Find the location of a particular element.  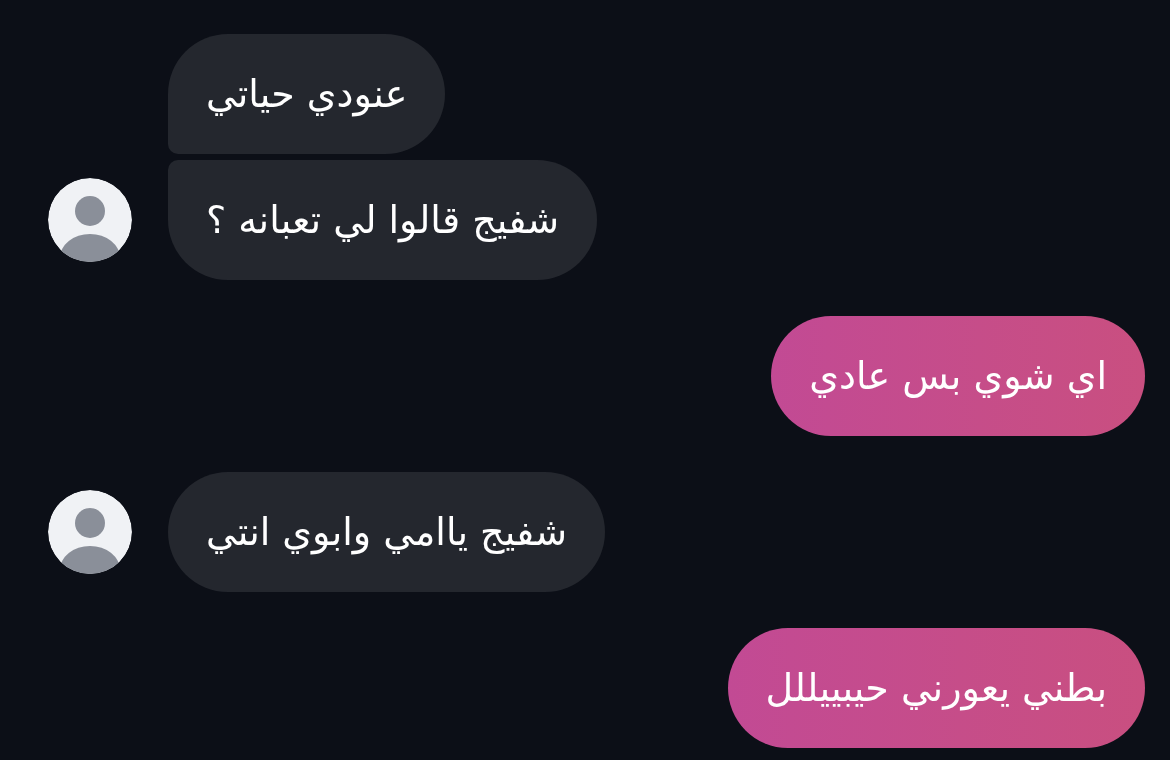

message-bubble: شفيج قالوا لي تعبانه ؟ is located at coordinates (383, 220).